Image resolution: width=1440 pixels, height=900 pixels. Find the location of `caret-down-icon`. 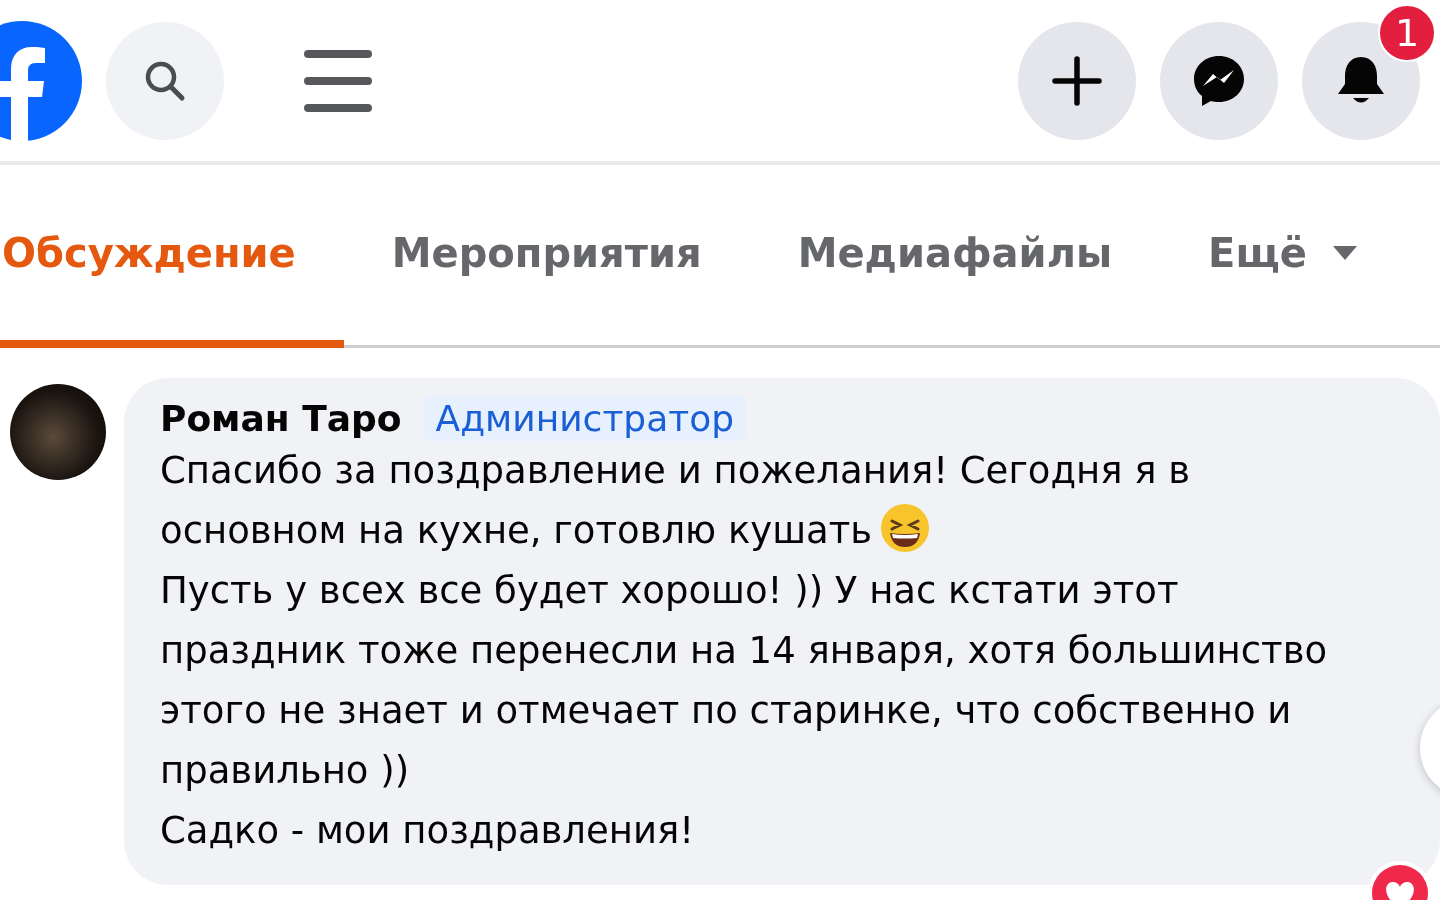

caret-down-icon is located at coordinates (1344, 252).